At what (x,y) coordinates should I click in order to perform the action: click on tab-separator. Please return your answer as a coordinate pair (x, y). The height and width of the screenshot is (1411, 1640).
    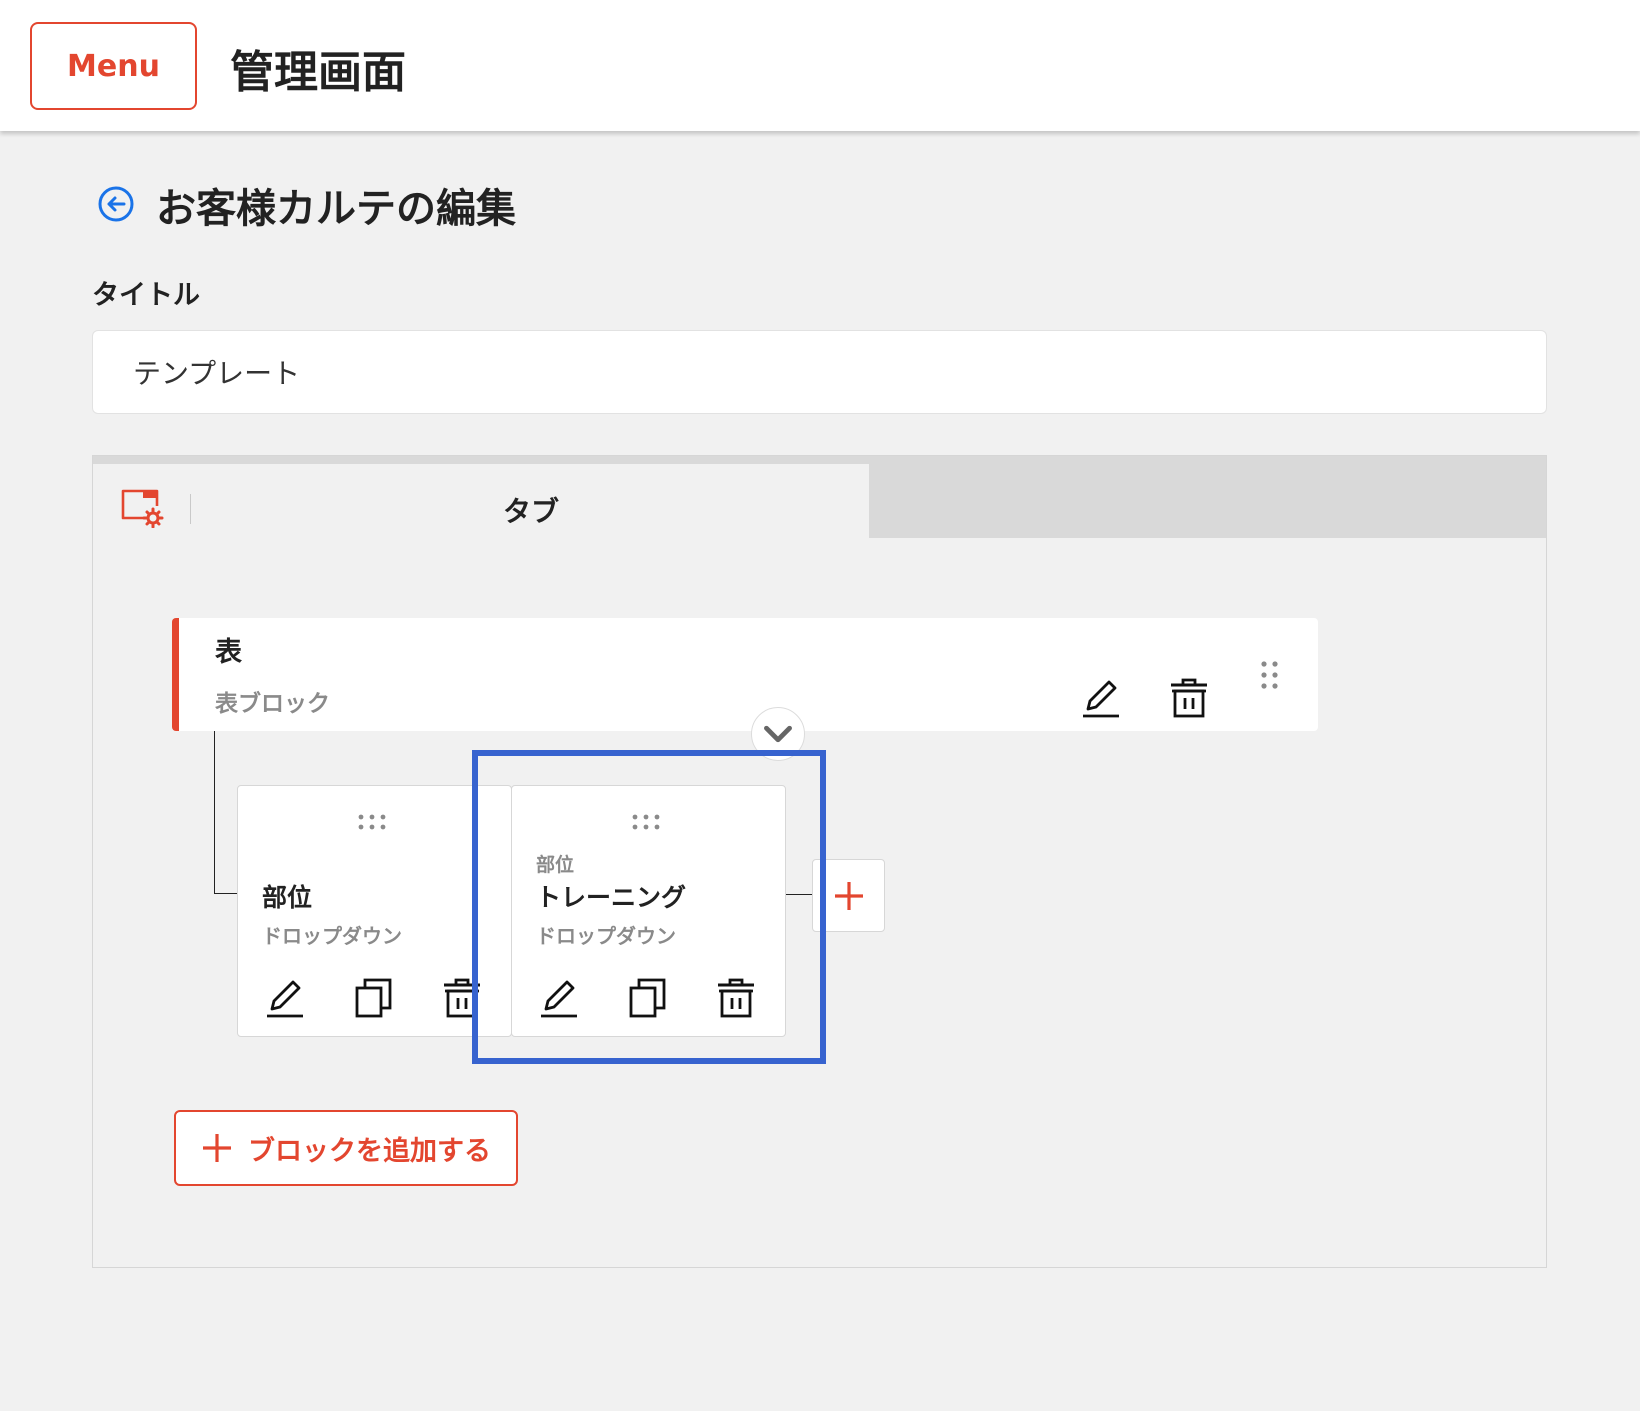
    Looking at the image, I should click on (190, 509).